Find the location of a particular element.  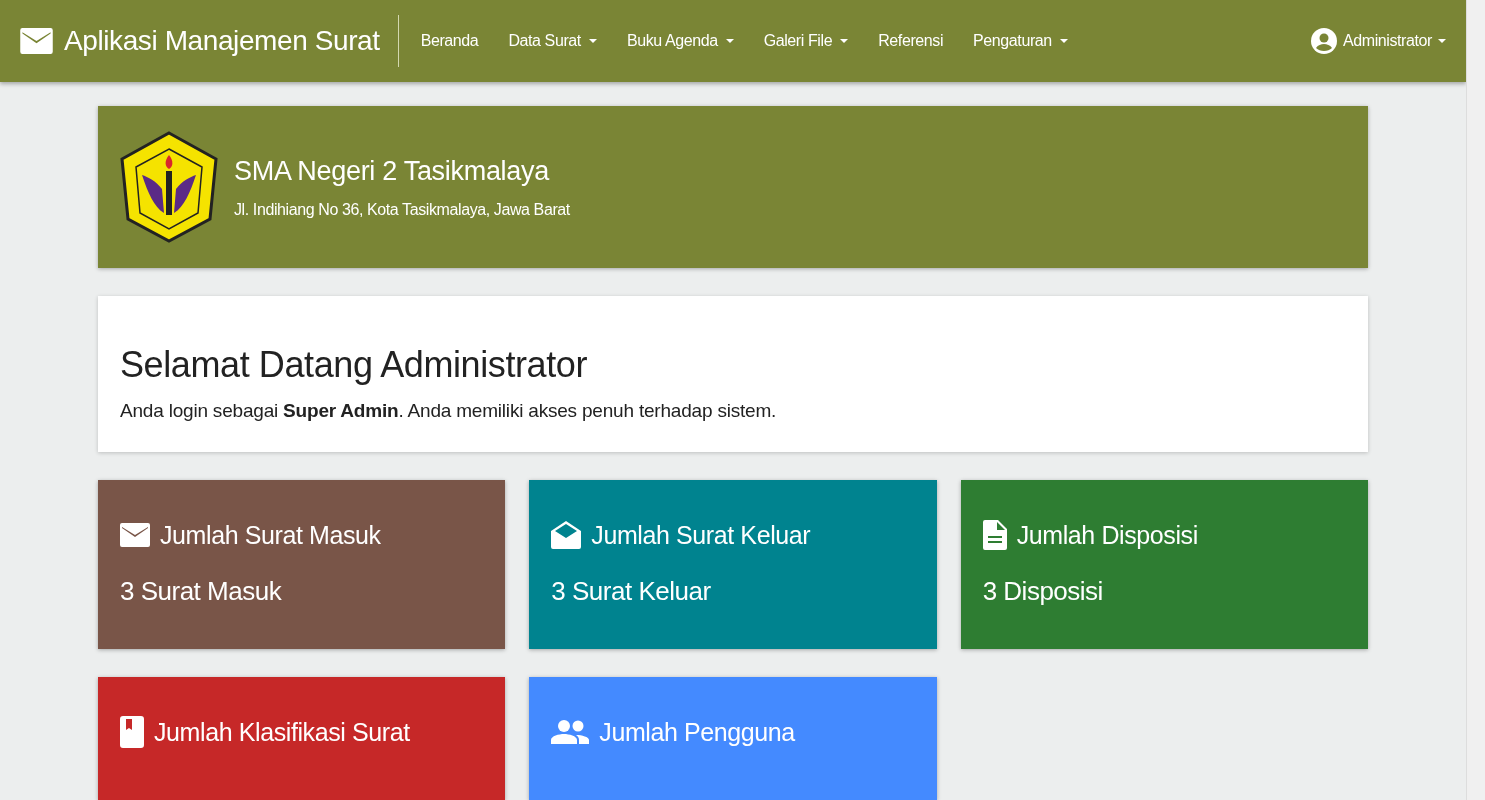

nav-menu-item: Referensi is located at coordinates (911, 41).